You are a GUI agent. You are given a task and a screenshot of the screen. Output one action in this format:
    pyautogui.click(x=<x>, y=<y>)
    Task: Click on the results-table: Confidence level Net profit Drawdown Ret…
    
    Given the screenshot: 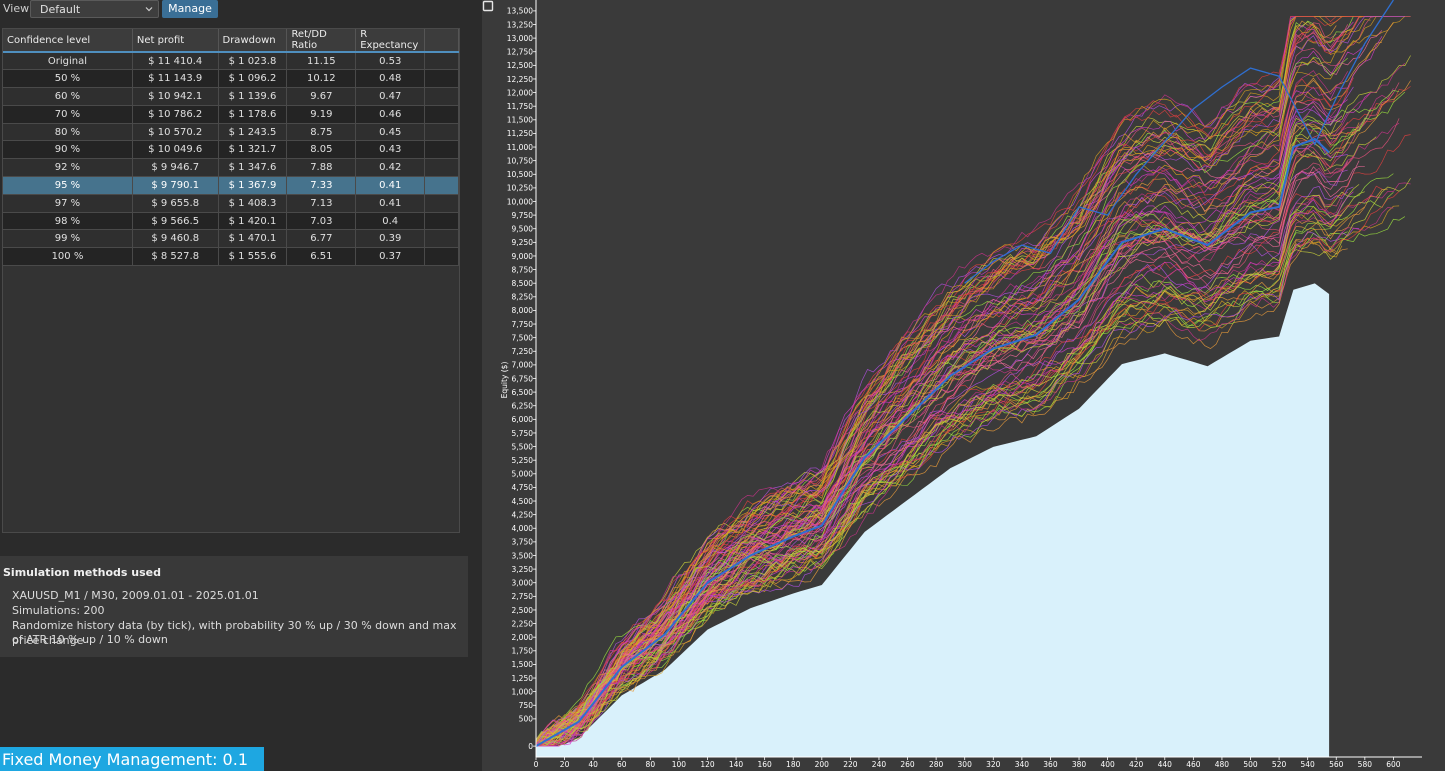 What is the action you would take?
    pyautogui.click(x=231, y=148)
    